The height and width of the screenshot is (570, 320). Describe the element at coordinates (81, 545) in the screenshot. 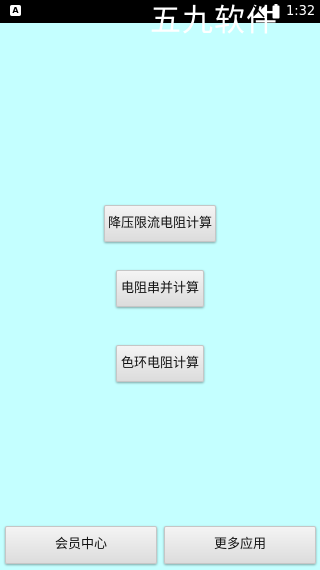

I see `member-center-button: 会员中心` at that location.